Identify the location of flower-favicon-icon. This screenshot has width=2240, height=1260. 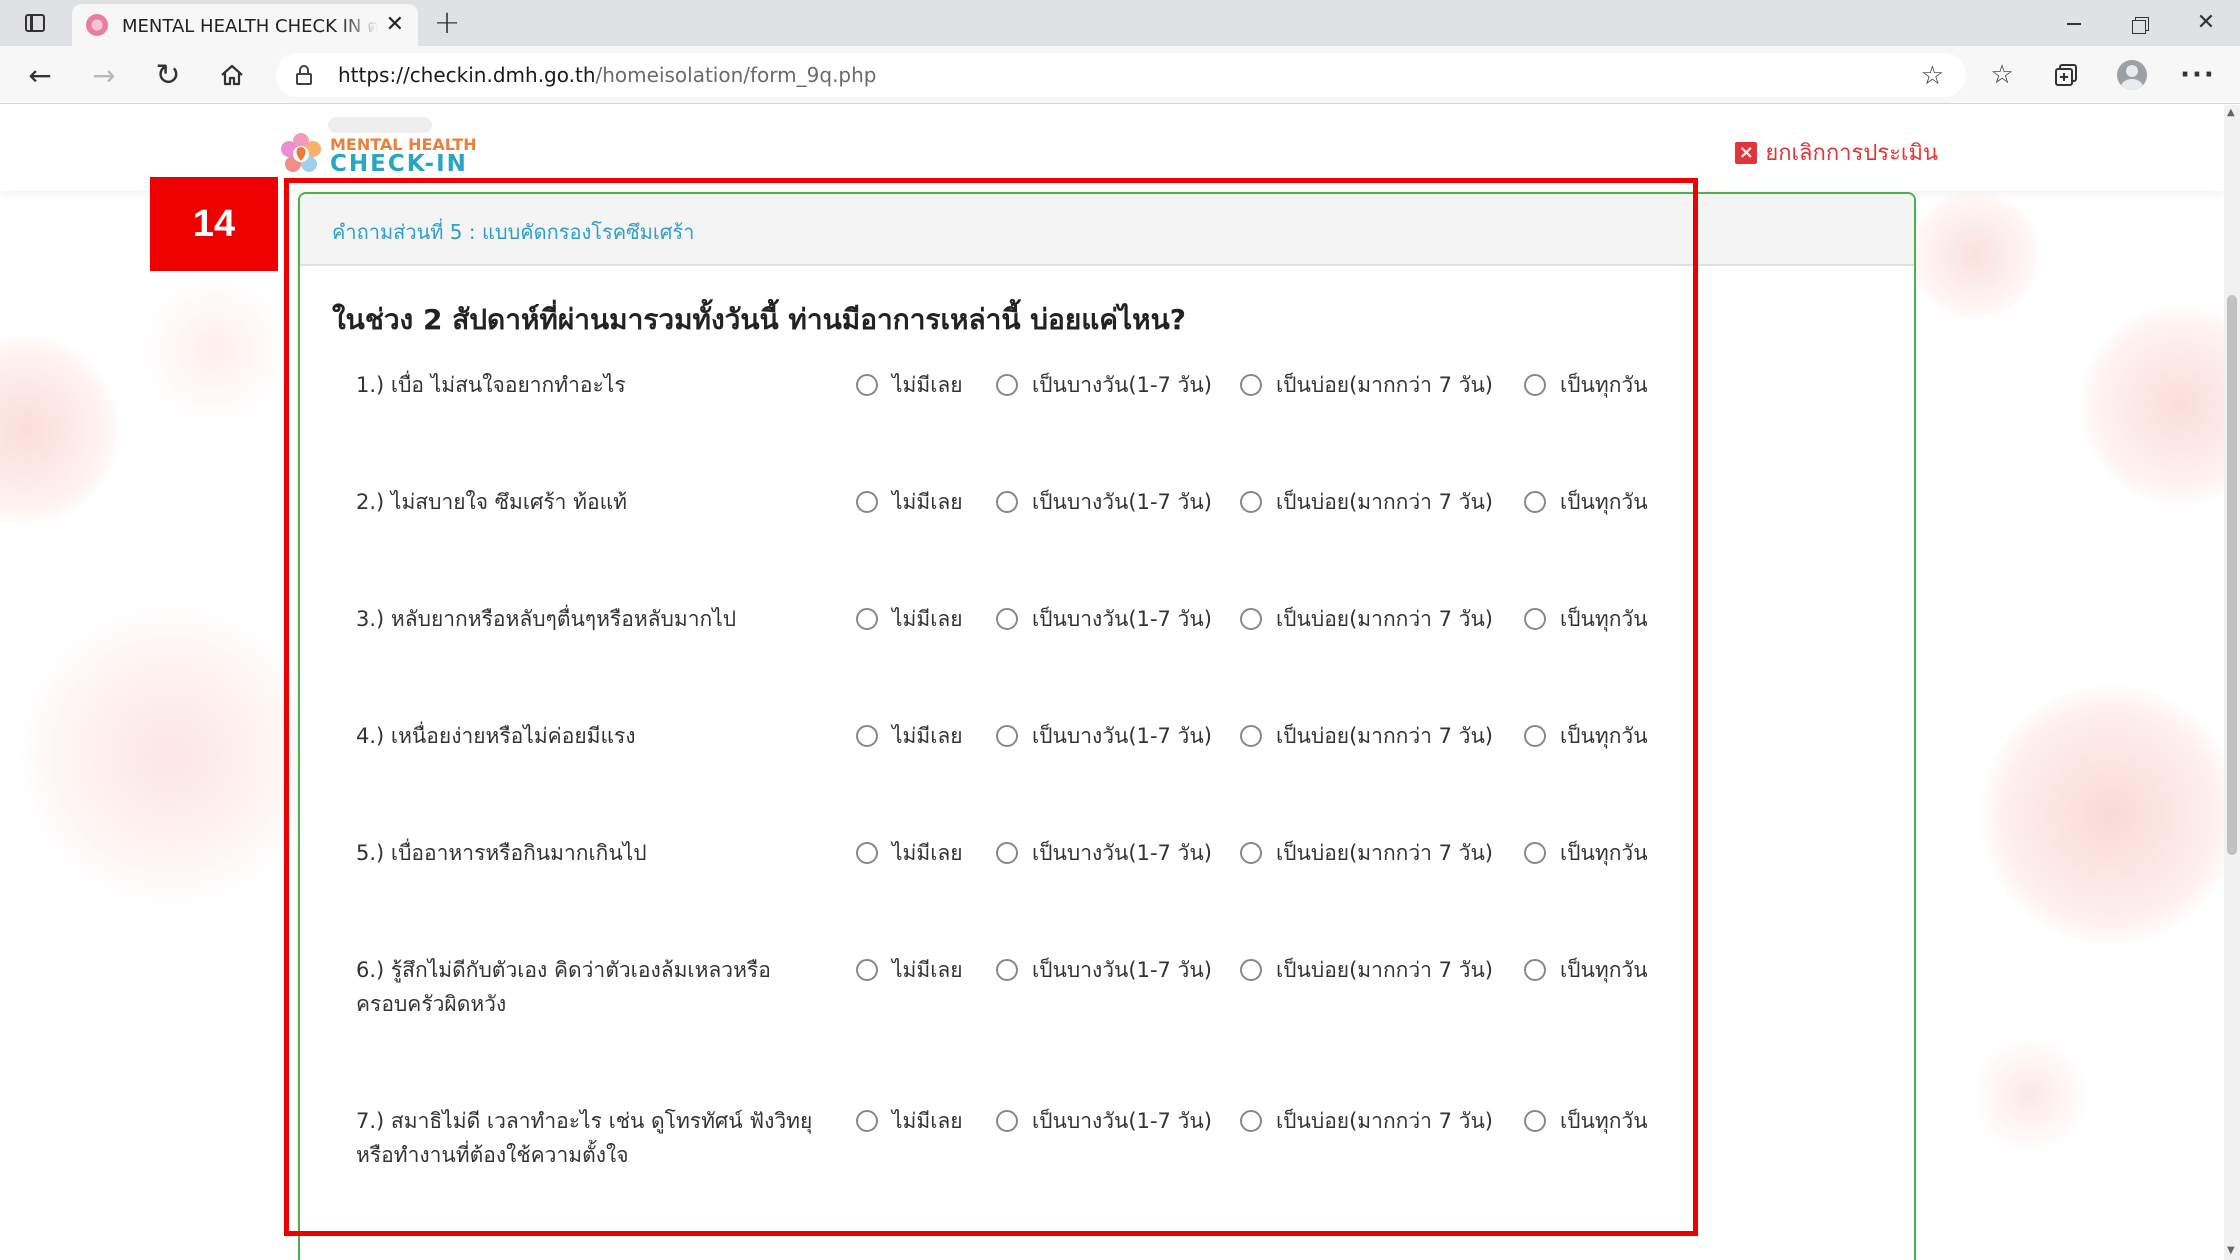
(97, 25).